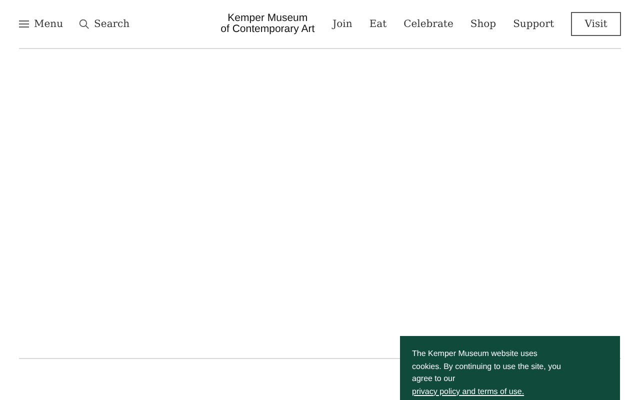  What do you see at coordinates (267, 24) in the screenshot?
I see `museum-logo: Kemper Museum of Contemporary Art` at bounding box center [267, 24].